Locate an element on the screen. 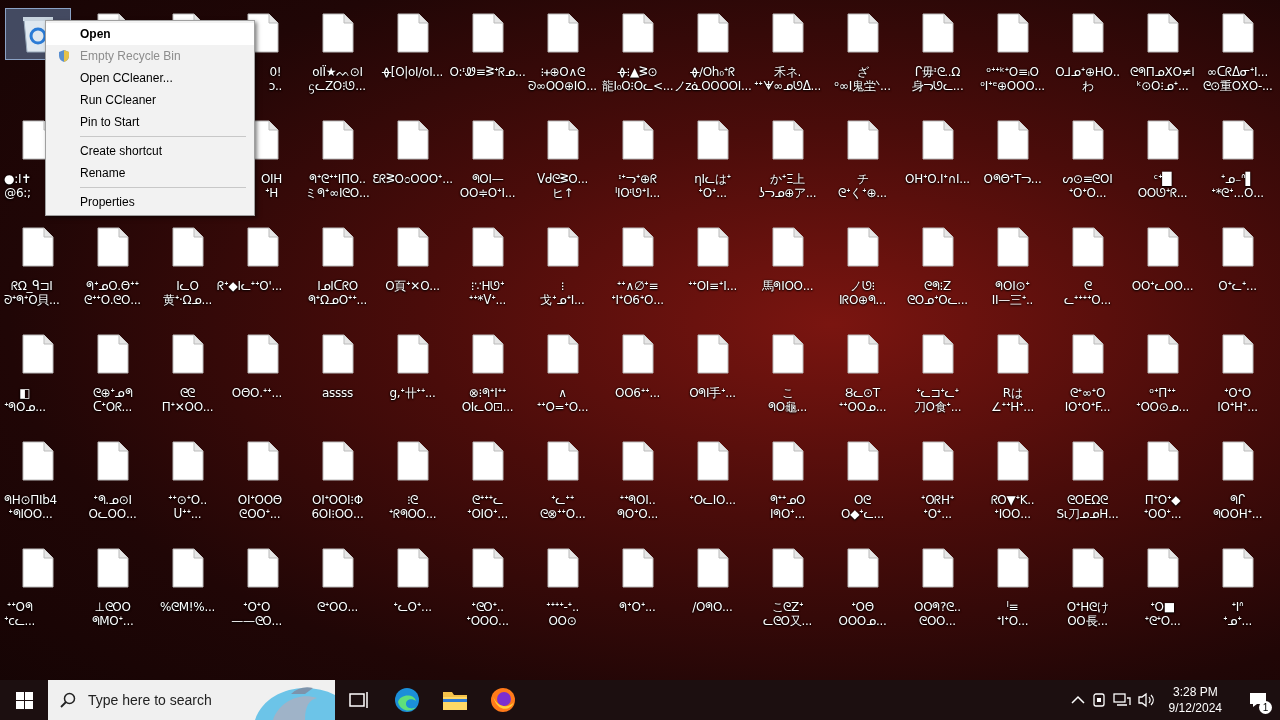 Image resolution: width=1280 pixels, height=720 pixels. network-icon is located at coordinates (1121, 700).